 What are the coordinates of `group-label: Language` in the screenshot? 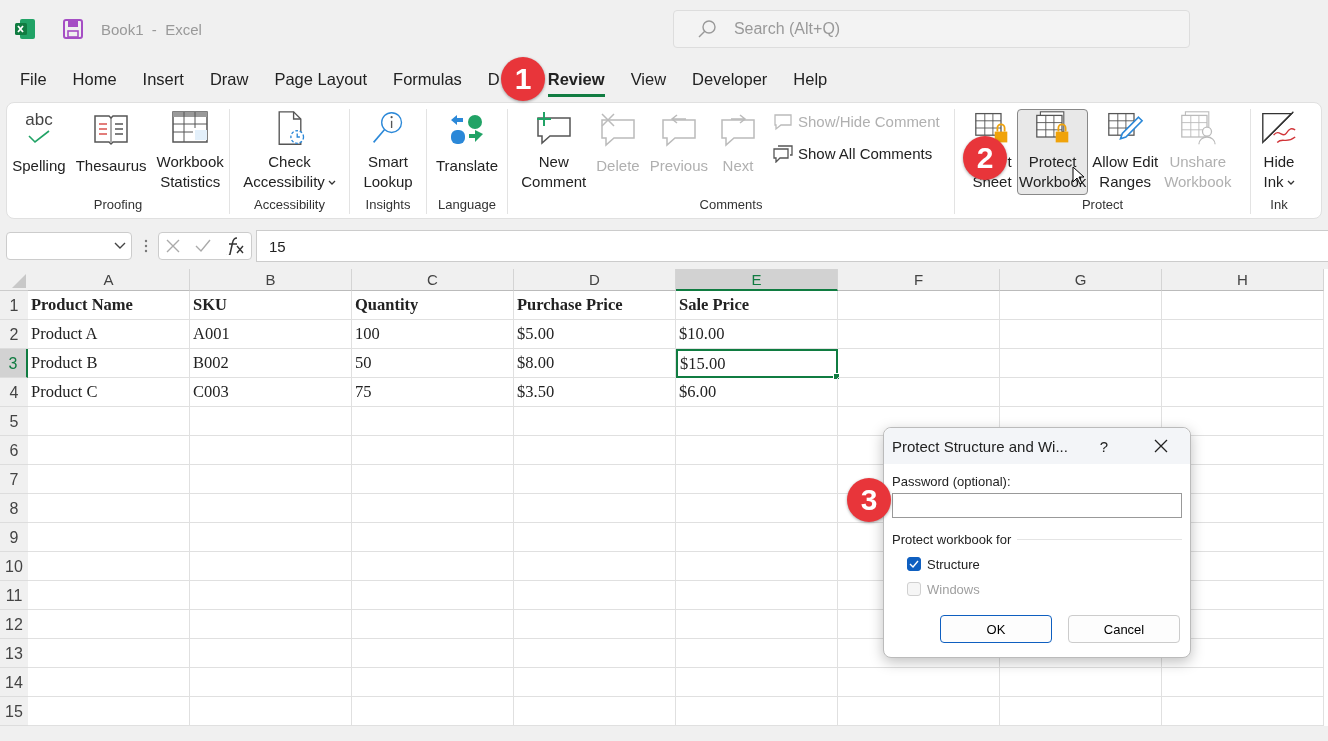 It's located at (467, 205).